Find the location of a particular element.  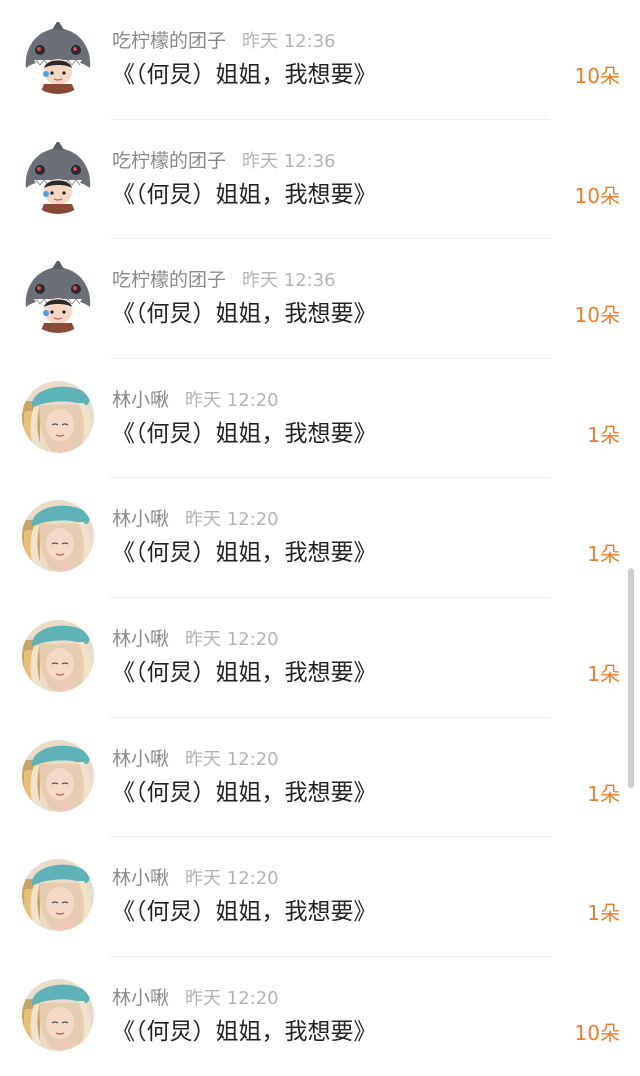

list-item: 林小啾 昨天 12:20 《（何炅）姐姐，我想要》 10朵 is located at coordinates (320, 1016).